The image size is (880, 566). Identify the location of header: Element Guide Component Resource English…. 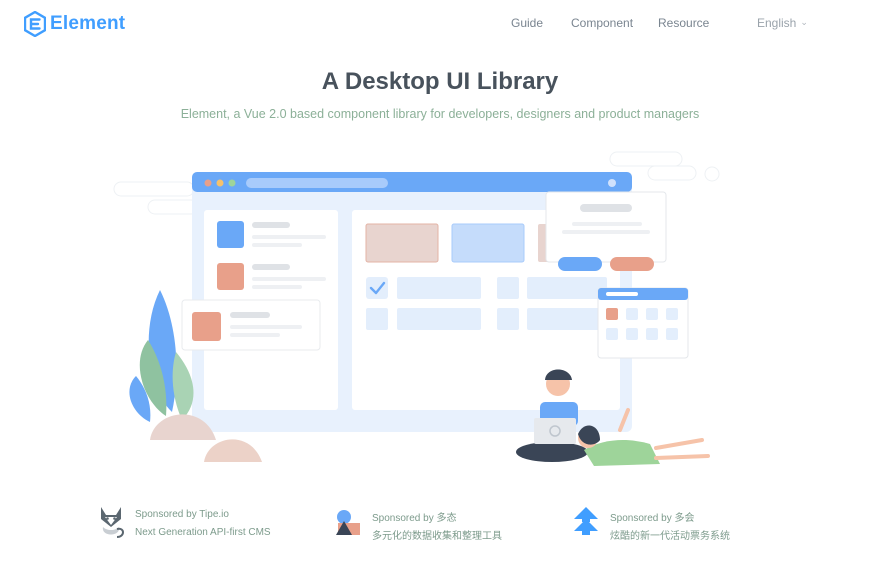
(440, 25).